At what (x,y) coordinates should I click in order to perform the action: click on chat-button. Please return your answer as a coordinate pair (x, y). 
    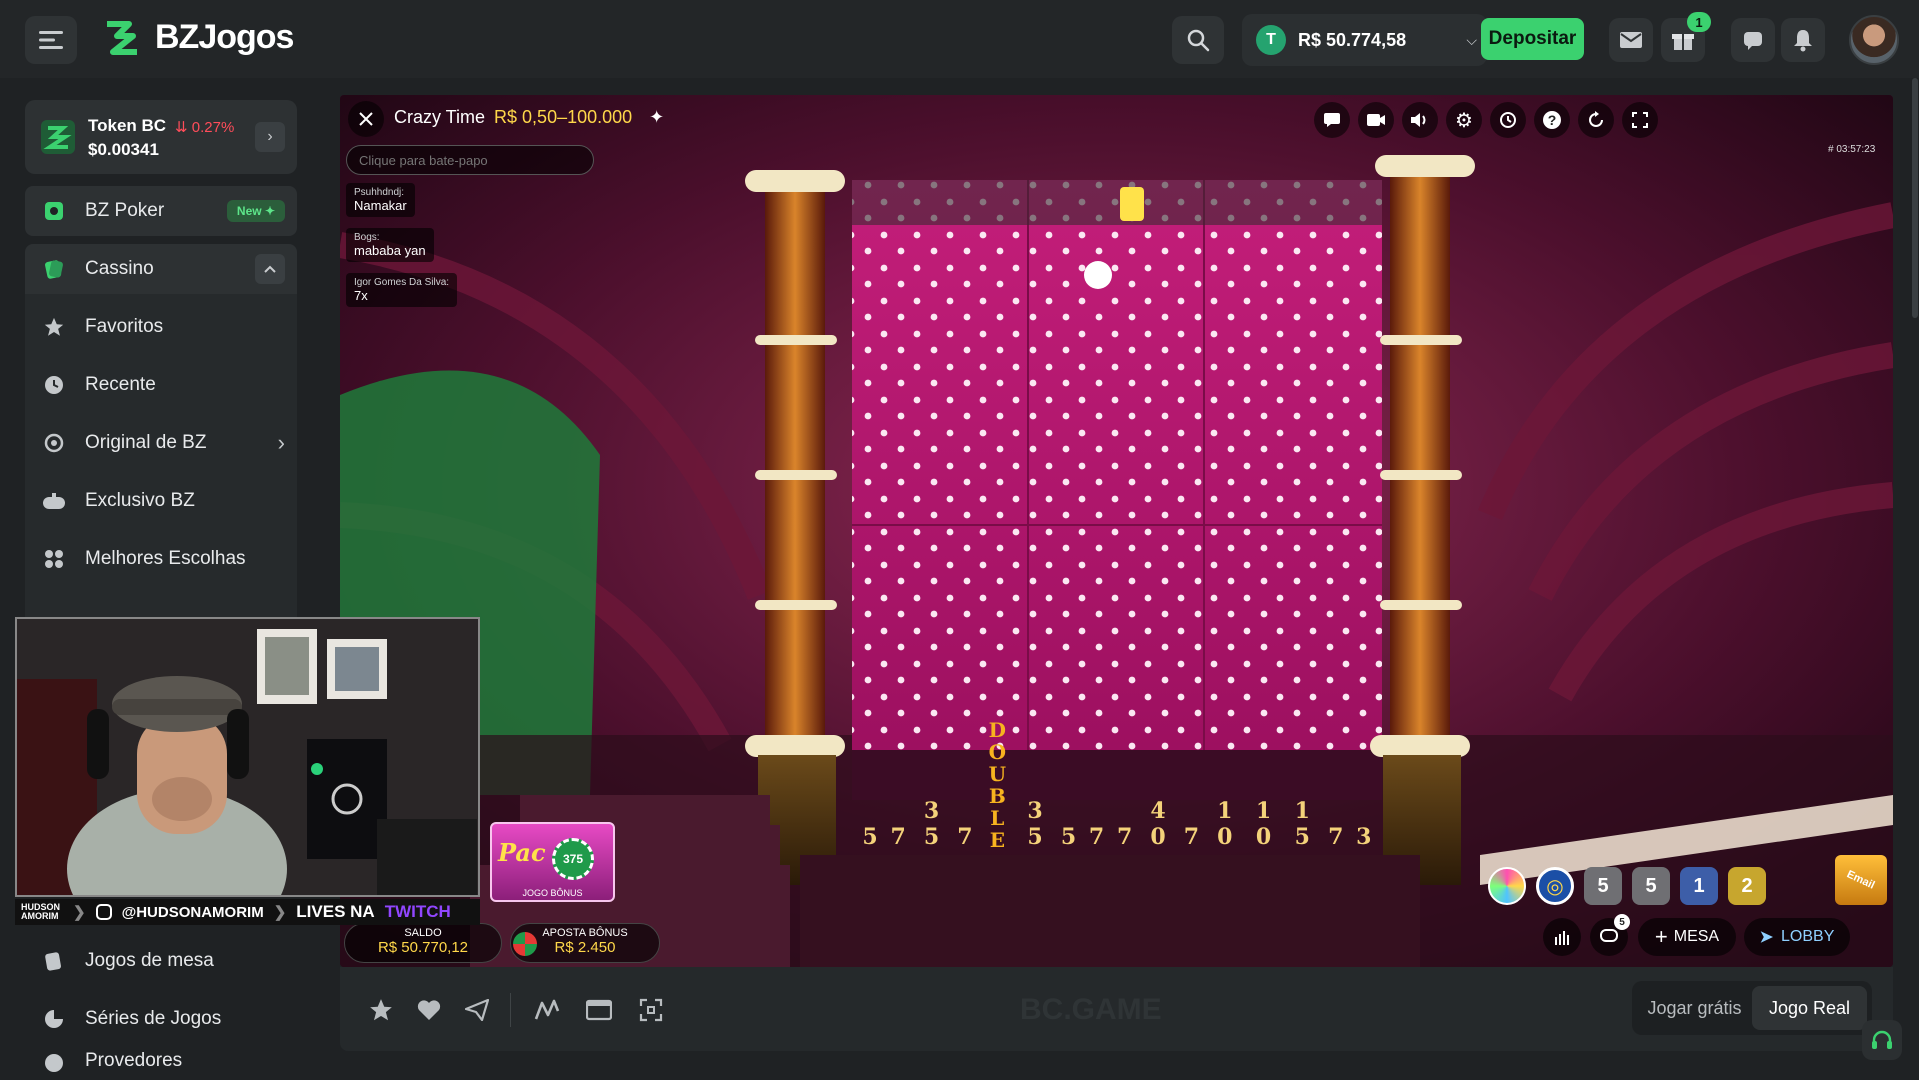
    Looking at the image, I should click on (1753, 40).